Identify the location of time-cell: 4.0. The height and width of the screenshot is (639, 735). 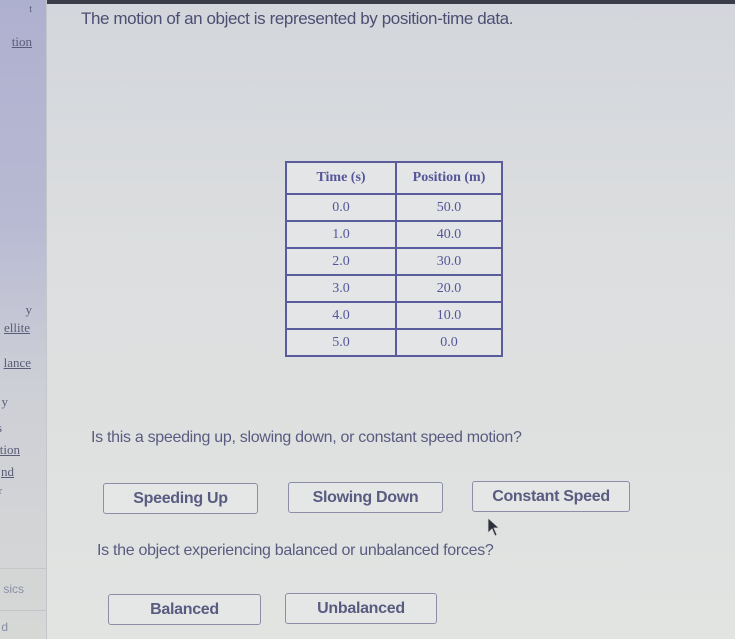
(341, 315).